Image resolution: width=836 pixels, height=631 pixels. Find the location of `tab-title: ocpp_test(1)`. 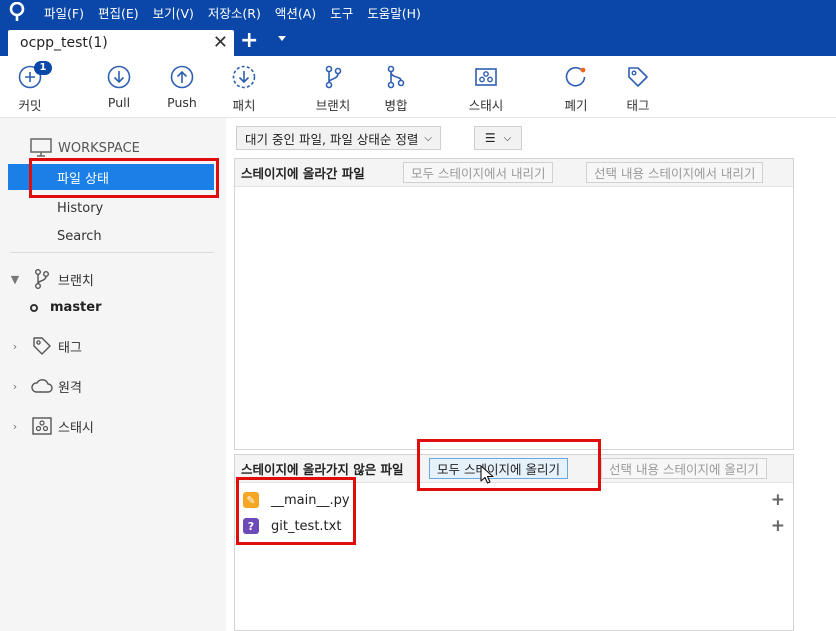

tab-title: ocpp_test(1) is located at coordinates (64, 43).